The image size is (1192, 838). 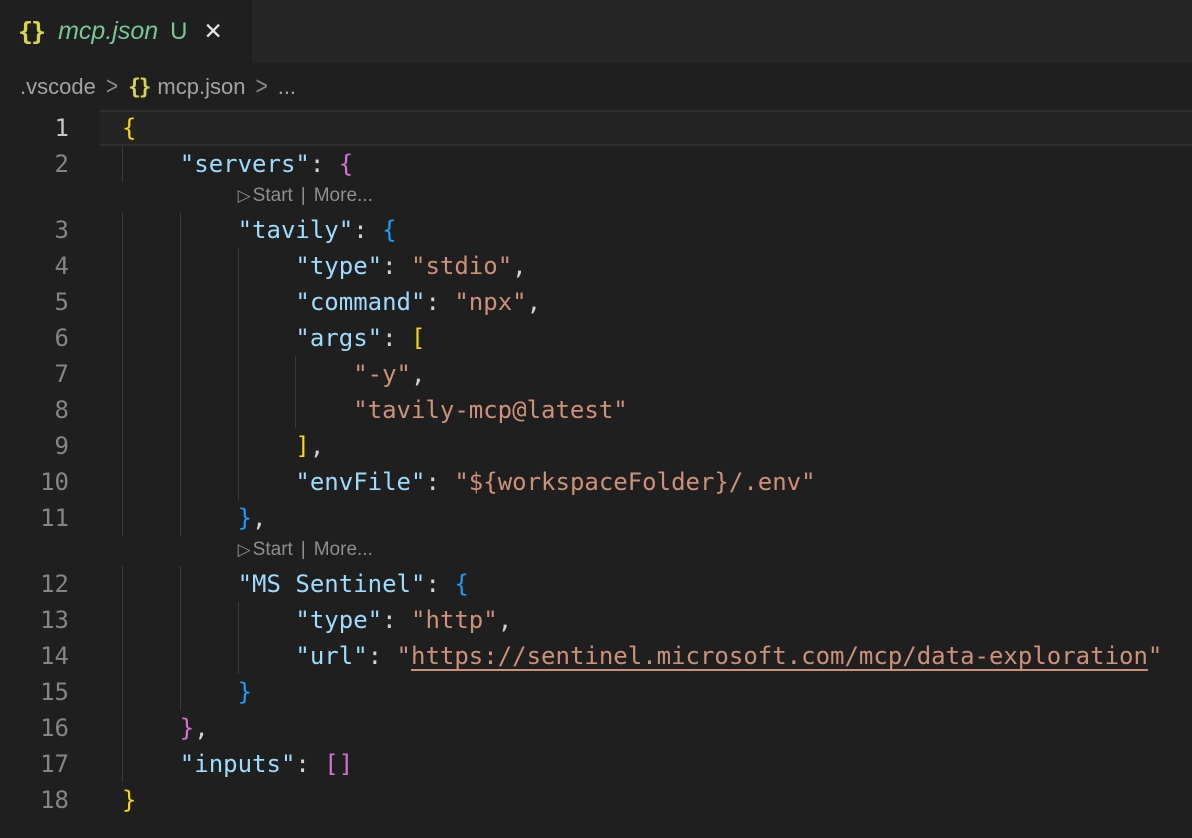 I want to click on line-number: 3, so click(x=61, y=230).